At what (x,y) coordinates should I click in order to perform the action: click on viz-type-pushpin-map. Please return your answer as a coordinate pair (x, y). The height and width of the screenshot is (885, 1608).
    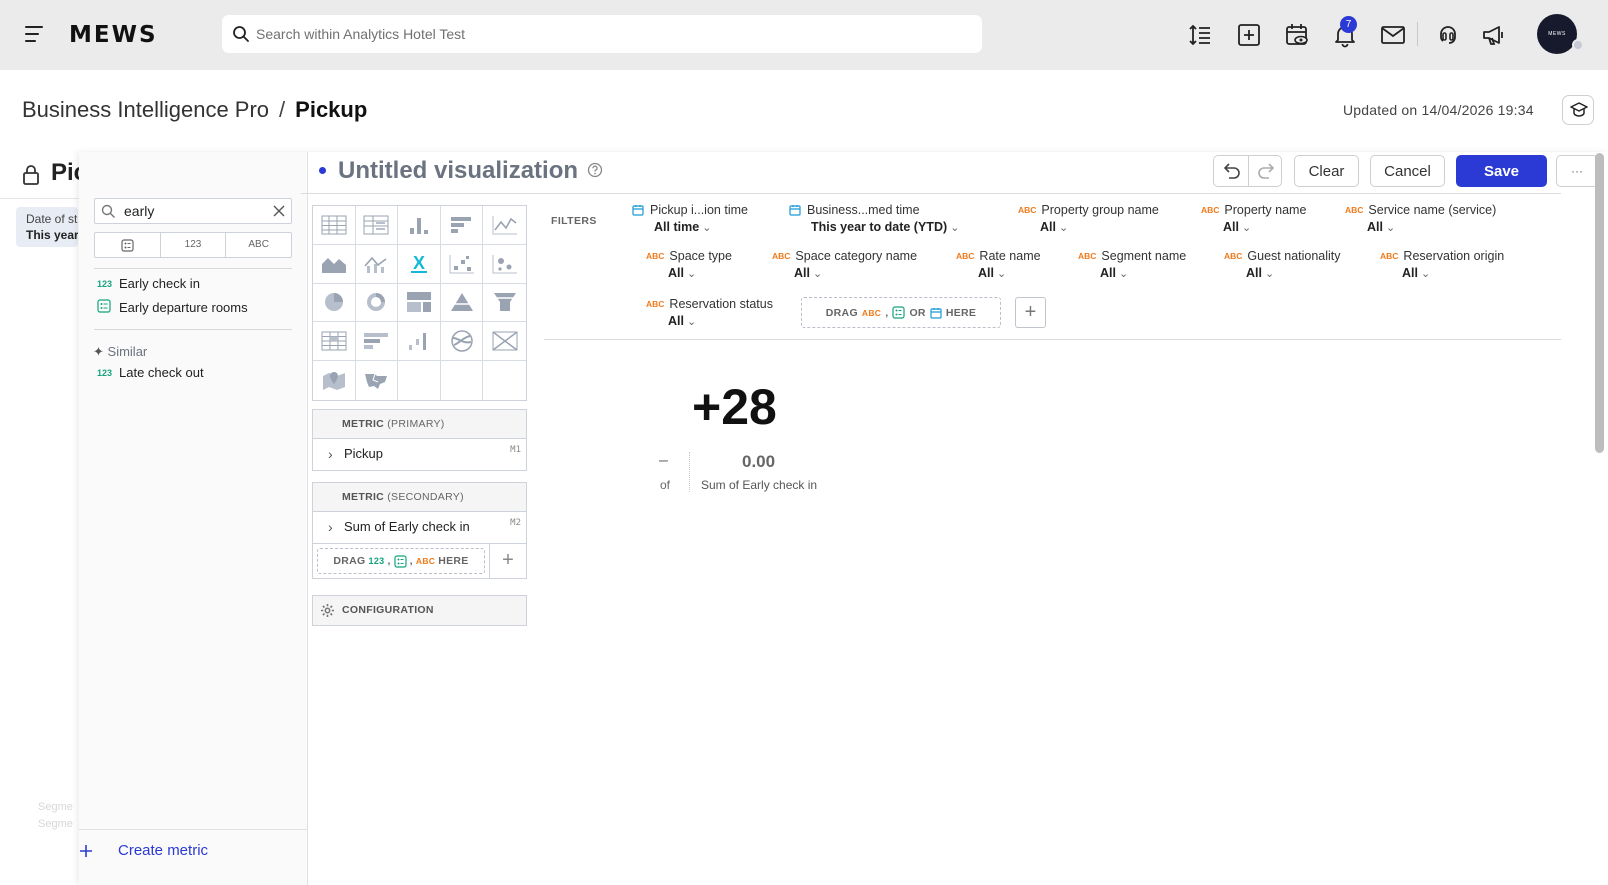
    Looking at the image, I should click on (334, 380).